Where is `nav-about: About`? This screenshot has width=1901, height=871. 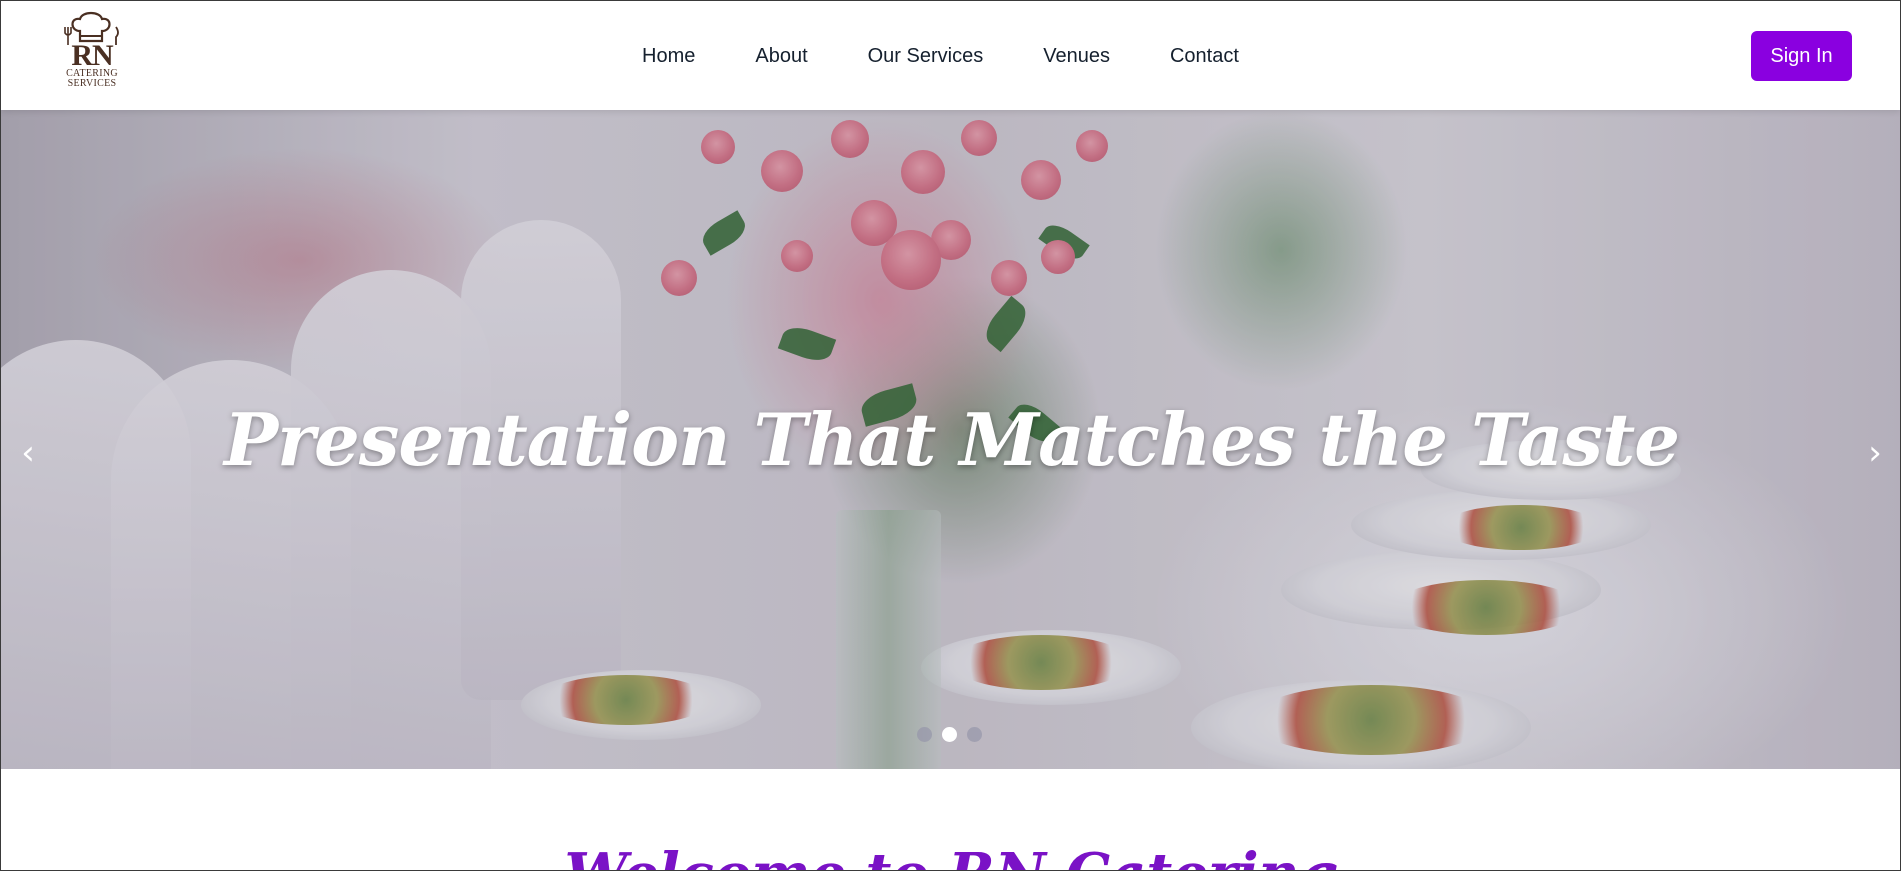 nav-about: About is located at coordinates (781, 56).